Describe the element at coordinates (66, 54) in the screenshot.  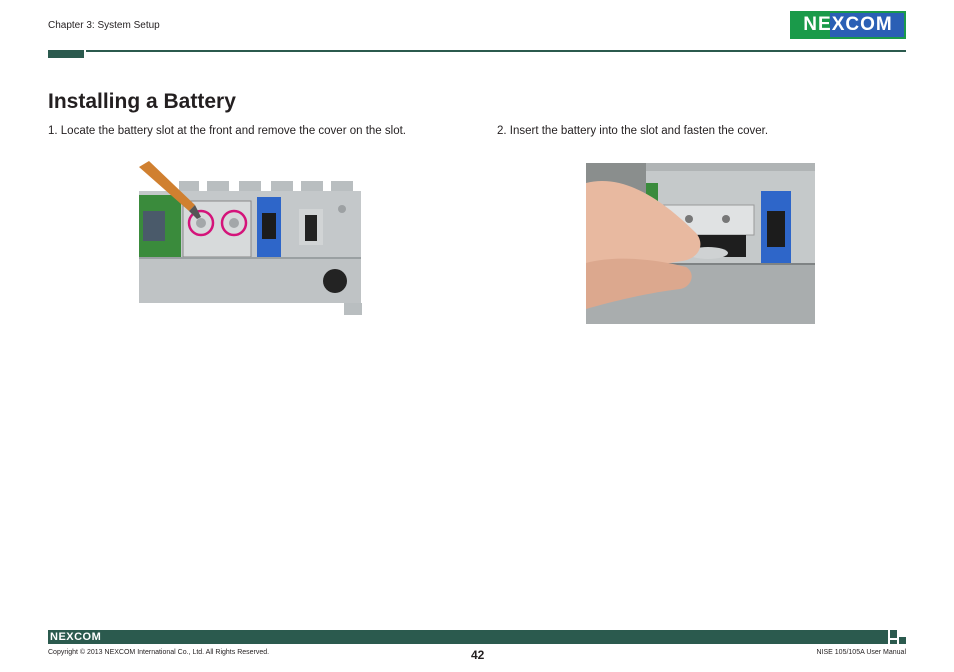
I see `header-accent-bar` at that location.